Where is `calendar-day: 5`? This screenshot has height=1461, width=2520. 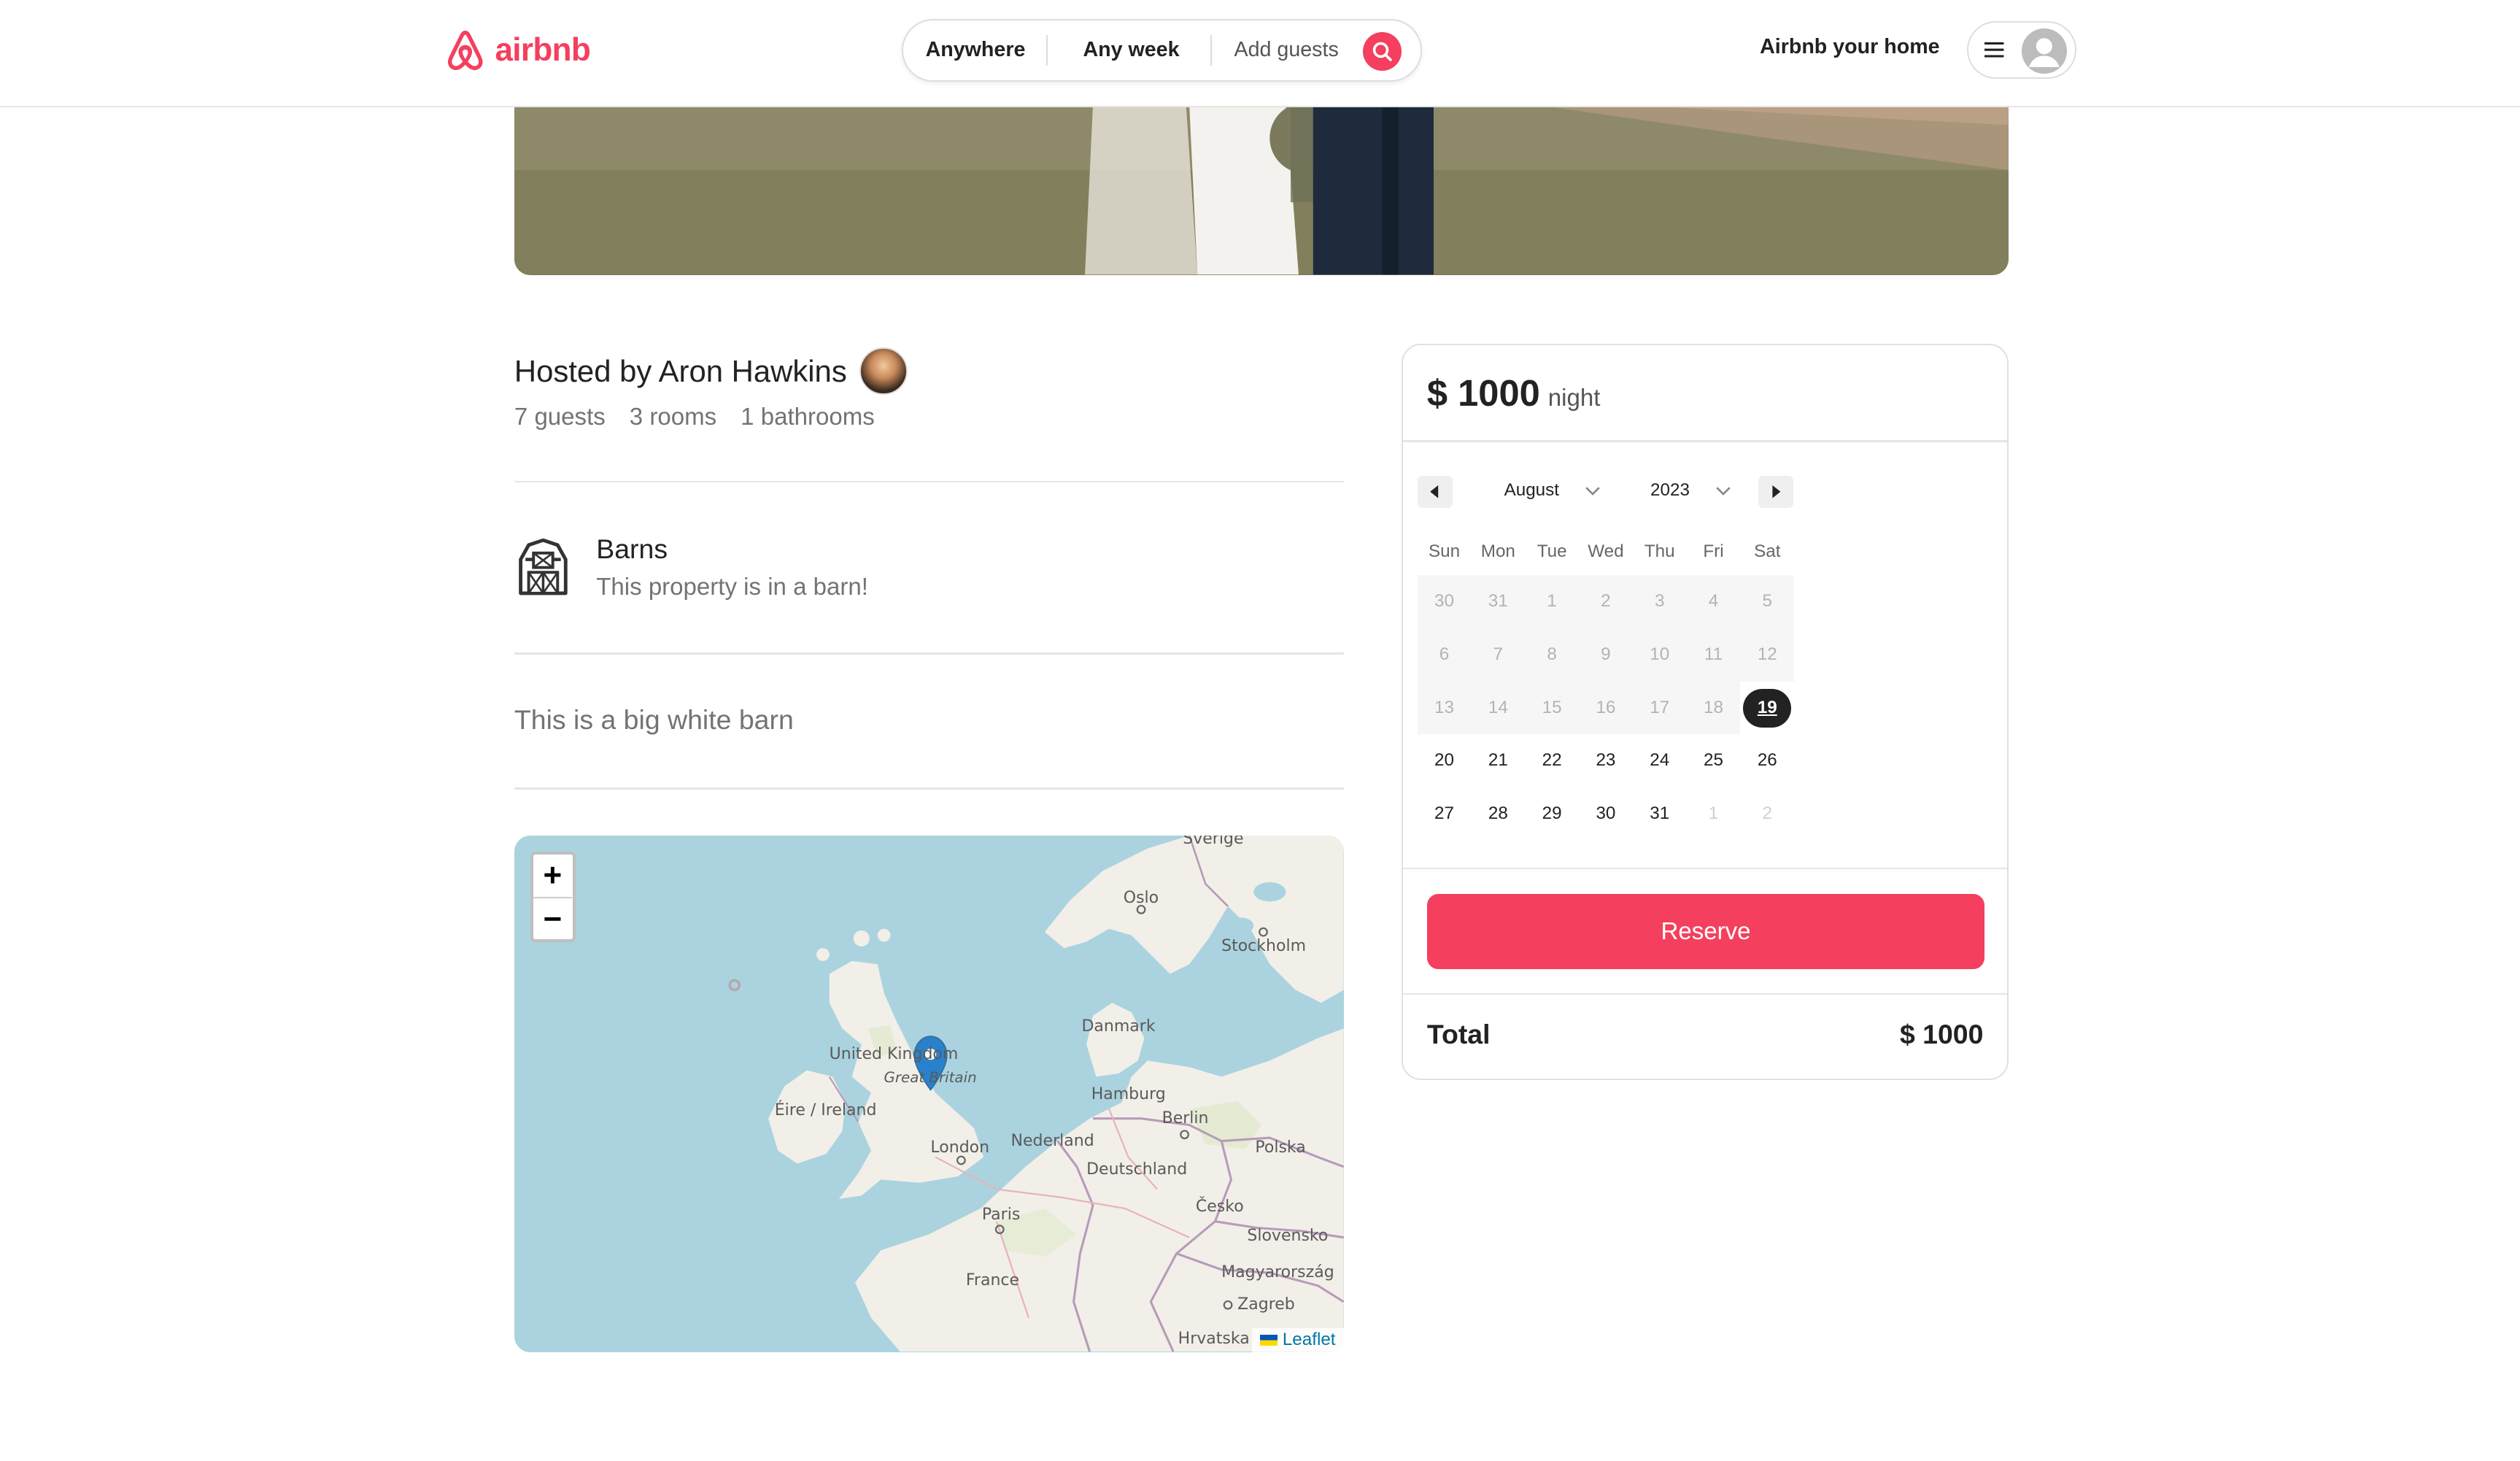 calendar-day: 5 is located at coordinates (1767, 602).